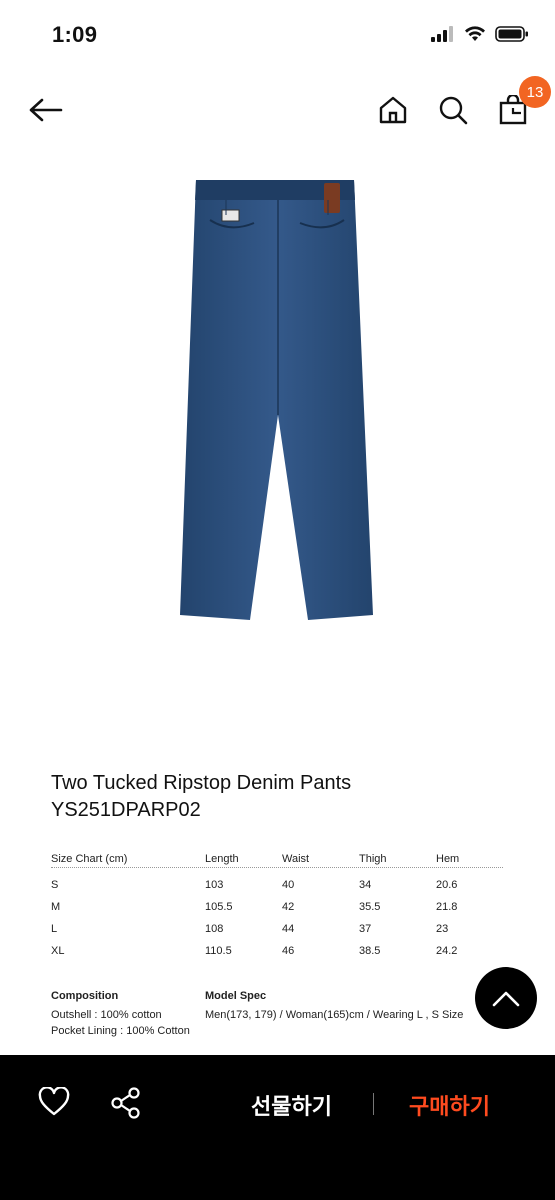 This screenshot has width=555, height=1200. I want to click on gift-button: 선물하기, so click(291, 1105).